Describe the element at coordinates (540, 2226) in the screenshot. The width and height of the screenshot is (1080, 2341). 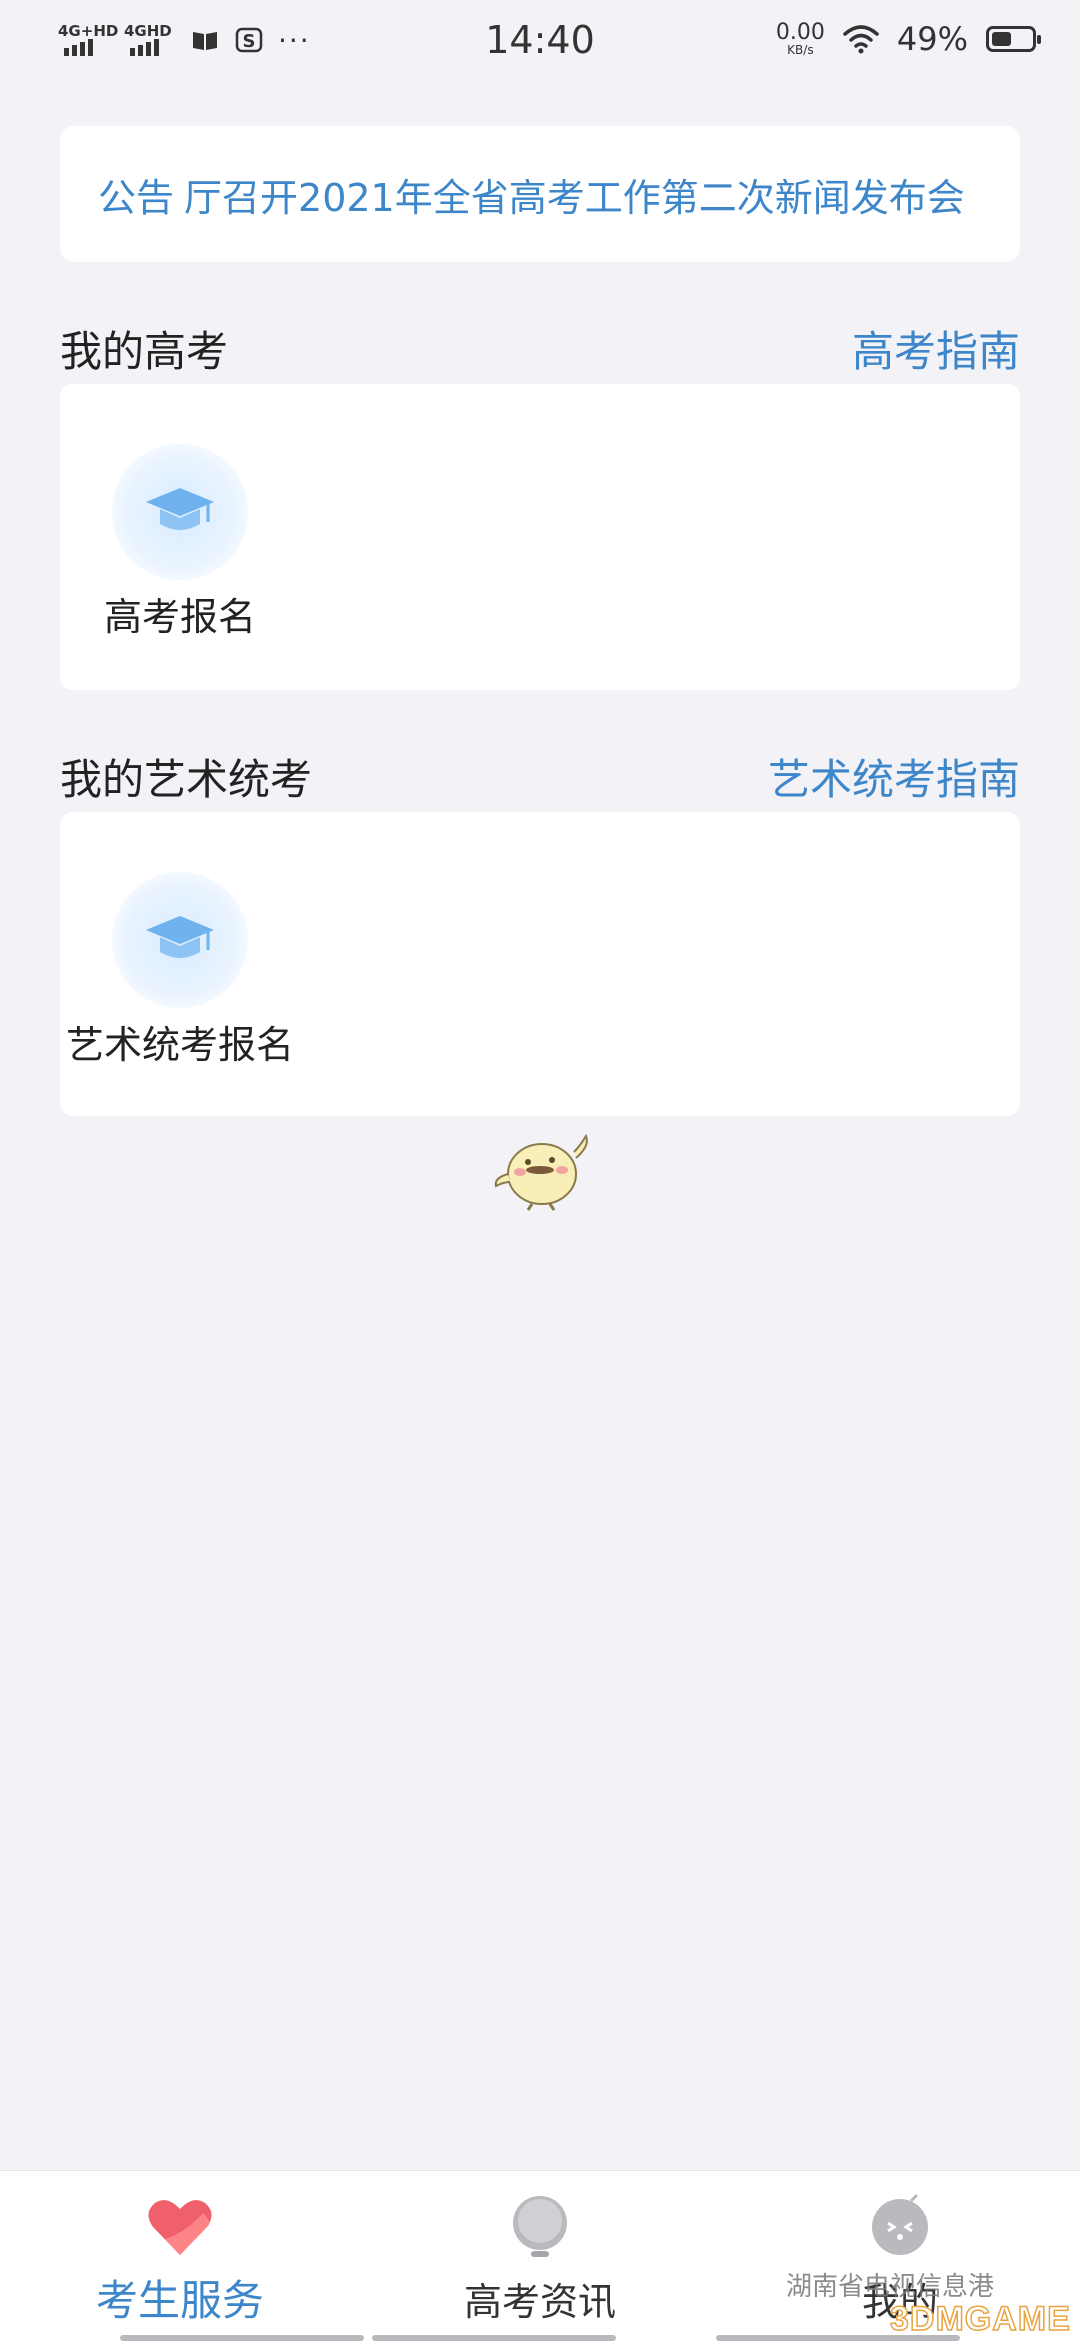
I see `bulb-icon` at that location.